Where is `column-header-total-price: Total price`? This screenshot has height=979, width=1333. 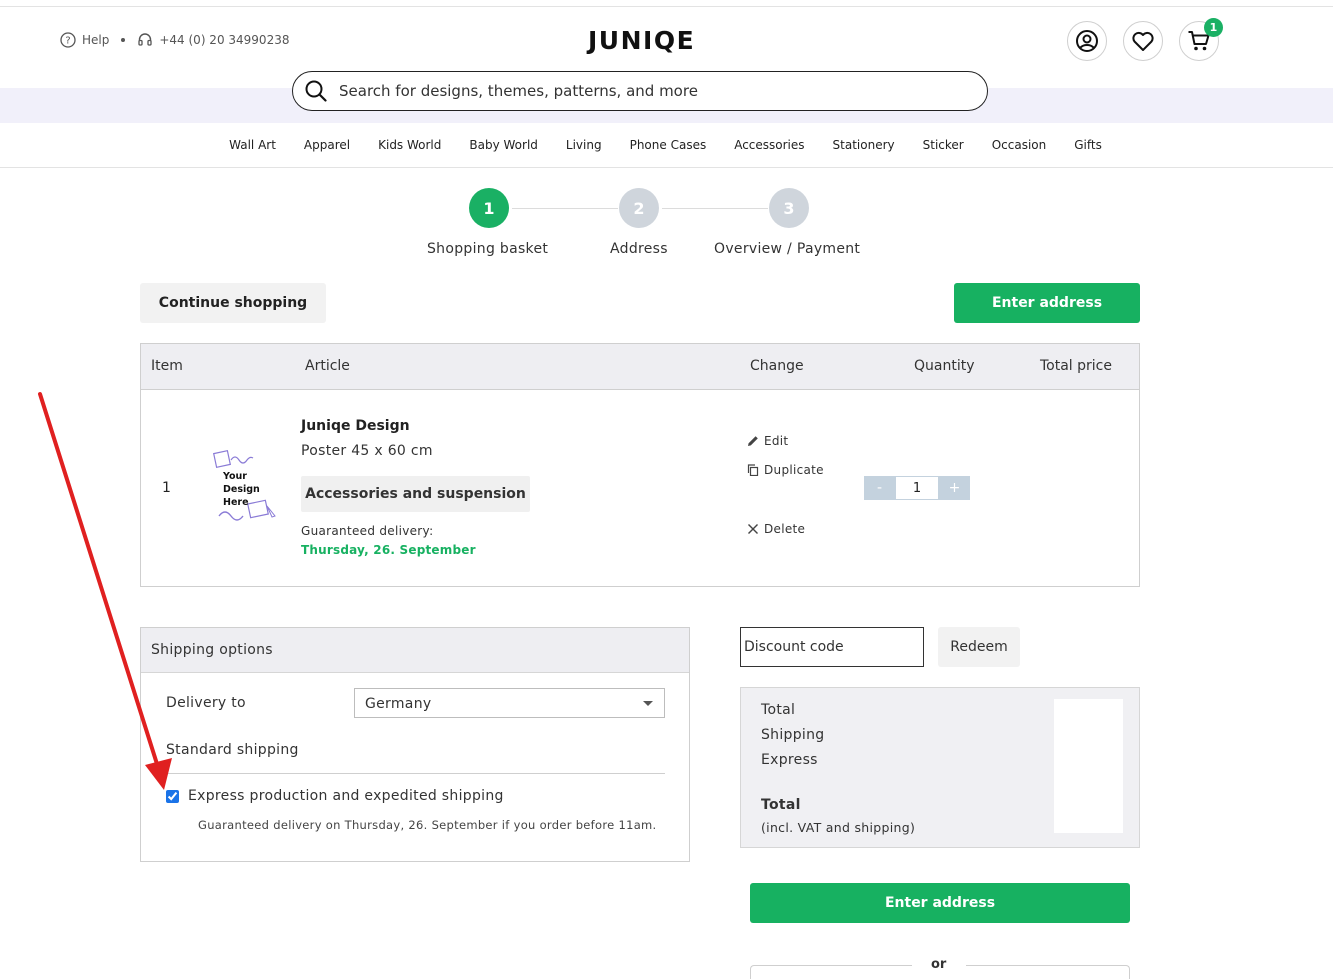
column-header-total-price: Total price is located at coordinates (1076, 366).